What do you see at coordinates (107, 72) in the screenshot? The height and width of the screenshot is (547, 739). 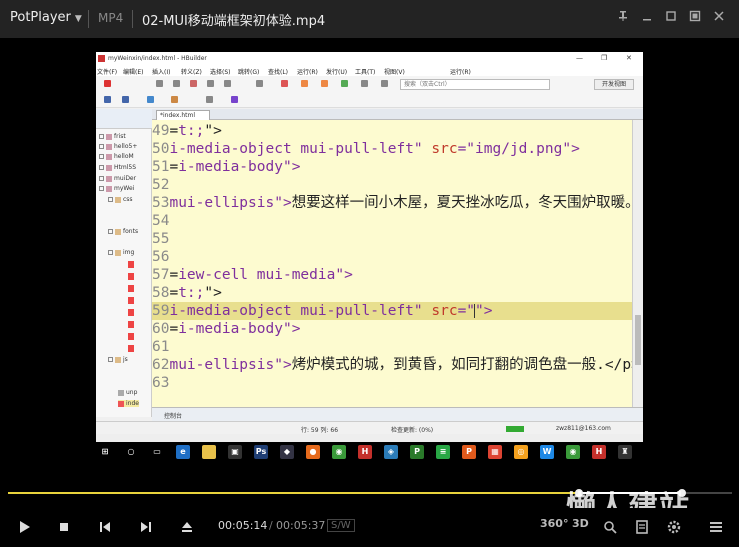 I see `menu-file: 文件(F)` at bounding box center [107, 72].